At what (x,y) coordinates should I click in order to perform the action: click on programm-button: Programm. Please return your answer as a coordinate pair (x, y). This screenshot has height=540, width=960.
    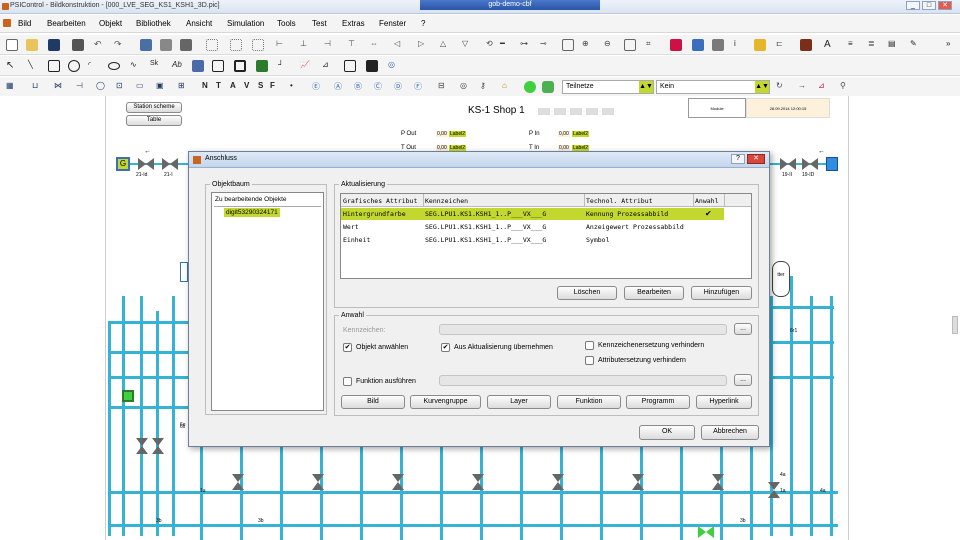
    Looking at the image, I should click on (658, 402).